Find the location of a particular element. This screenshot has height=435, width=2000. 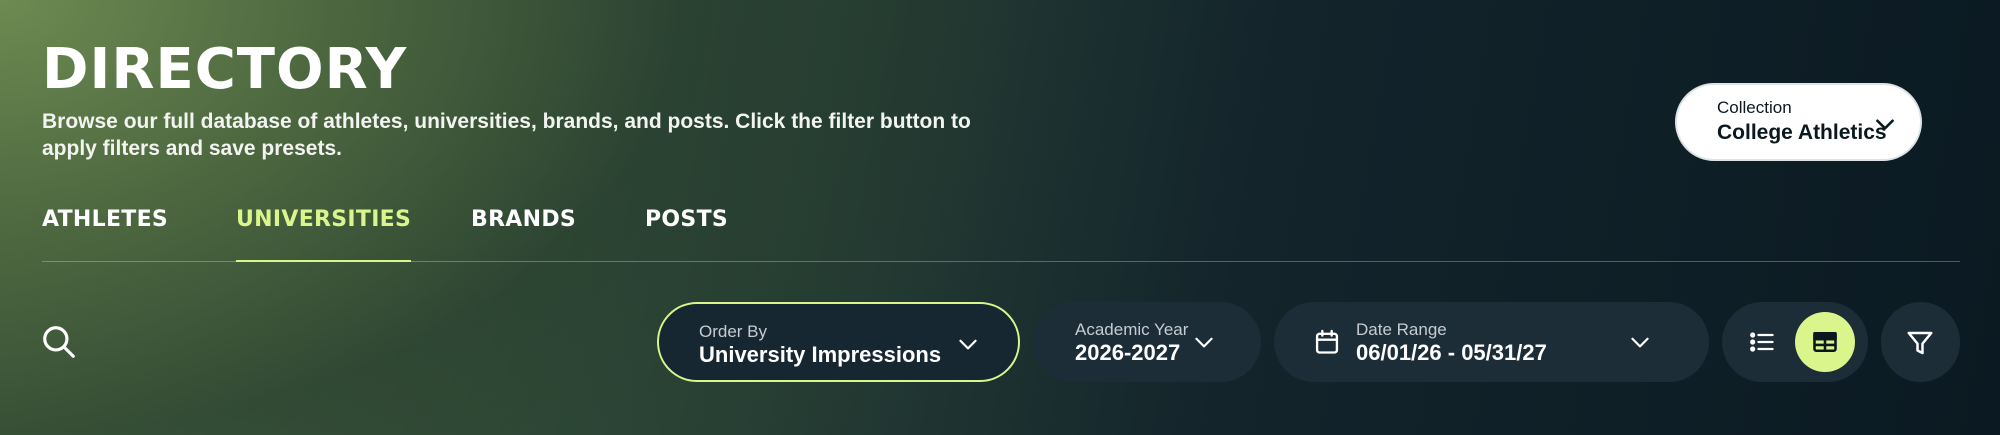

view-toggle is located at coordinates (1795, 342).